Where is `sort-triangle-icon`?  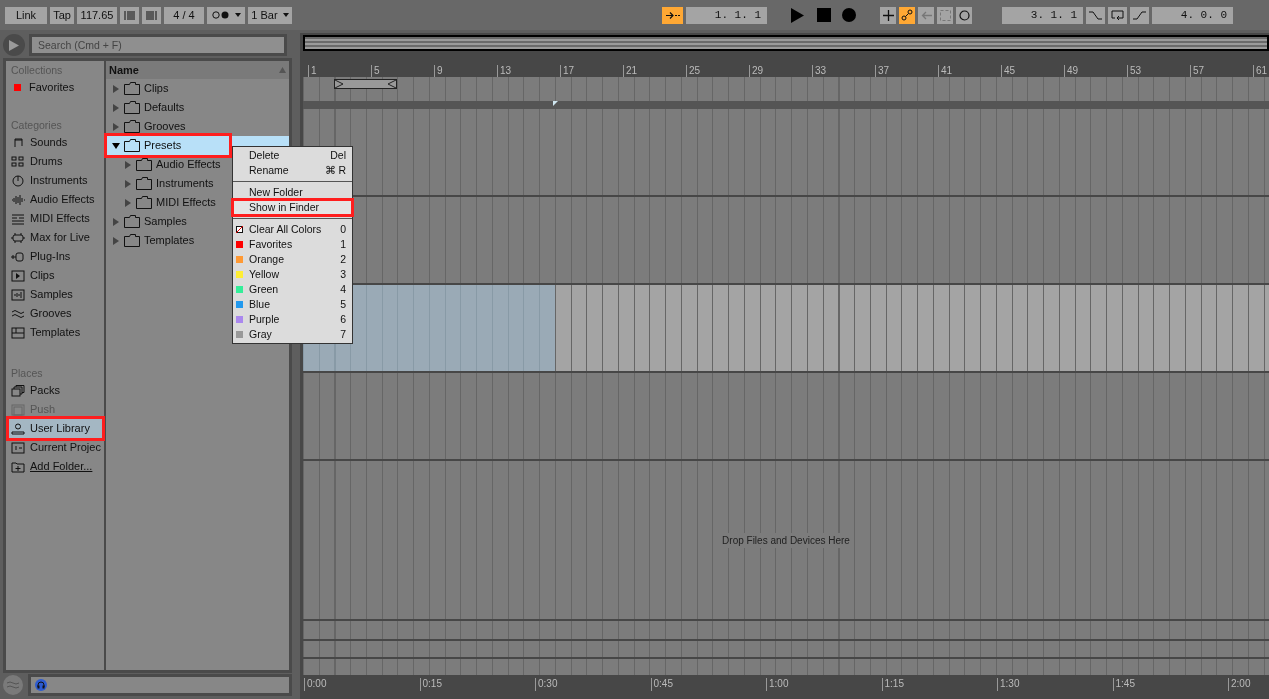 sort-triangle-icon is located at coordinates (282, 70).